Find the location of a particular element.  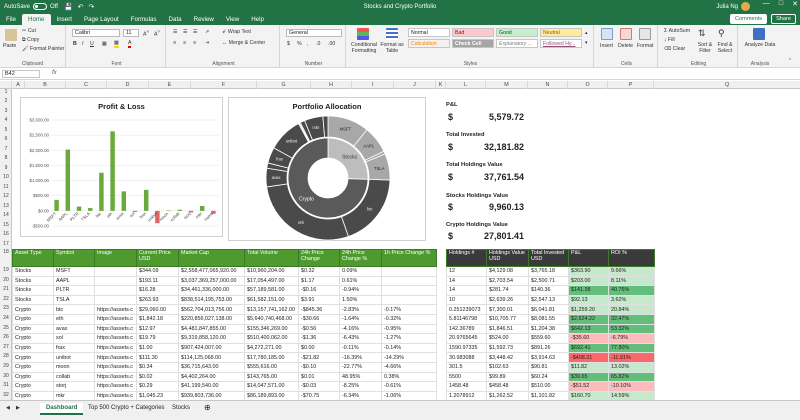

table-cell: $92.13 is located at coordinates (588, 300).